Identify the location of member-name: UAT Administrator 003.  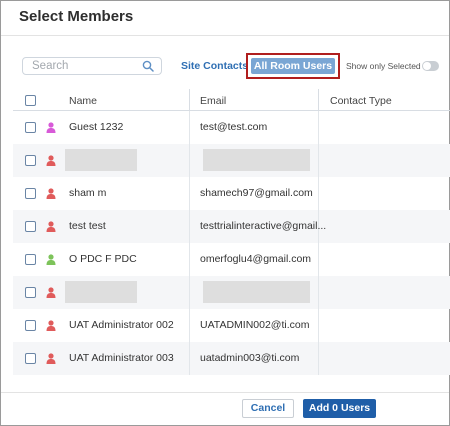
(121, 358).